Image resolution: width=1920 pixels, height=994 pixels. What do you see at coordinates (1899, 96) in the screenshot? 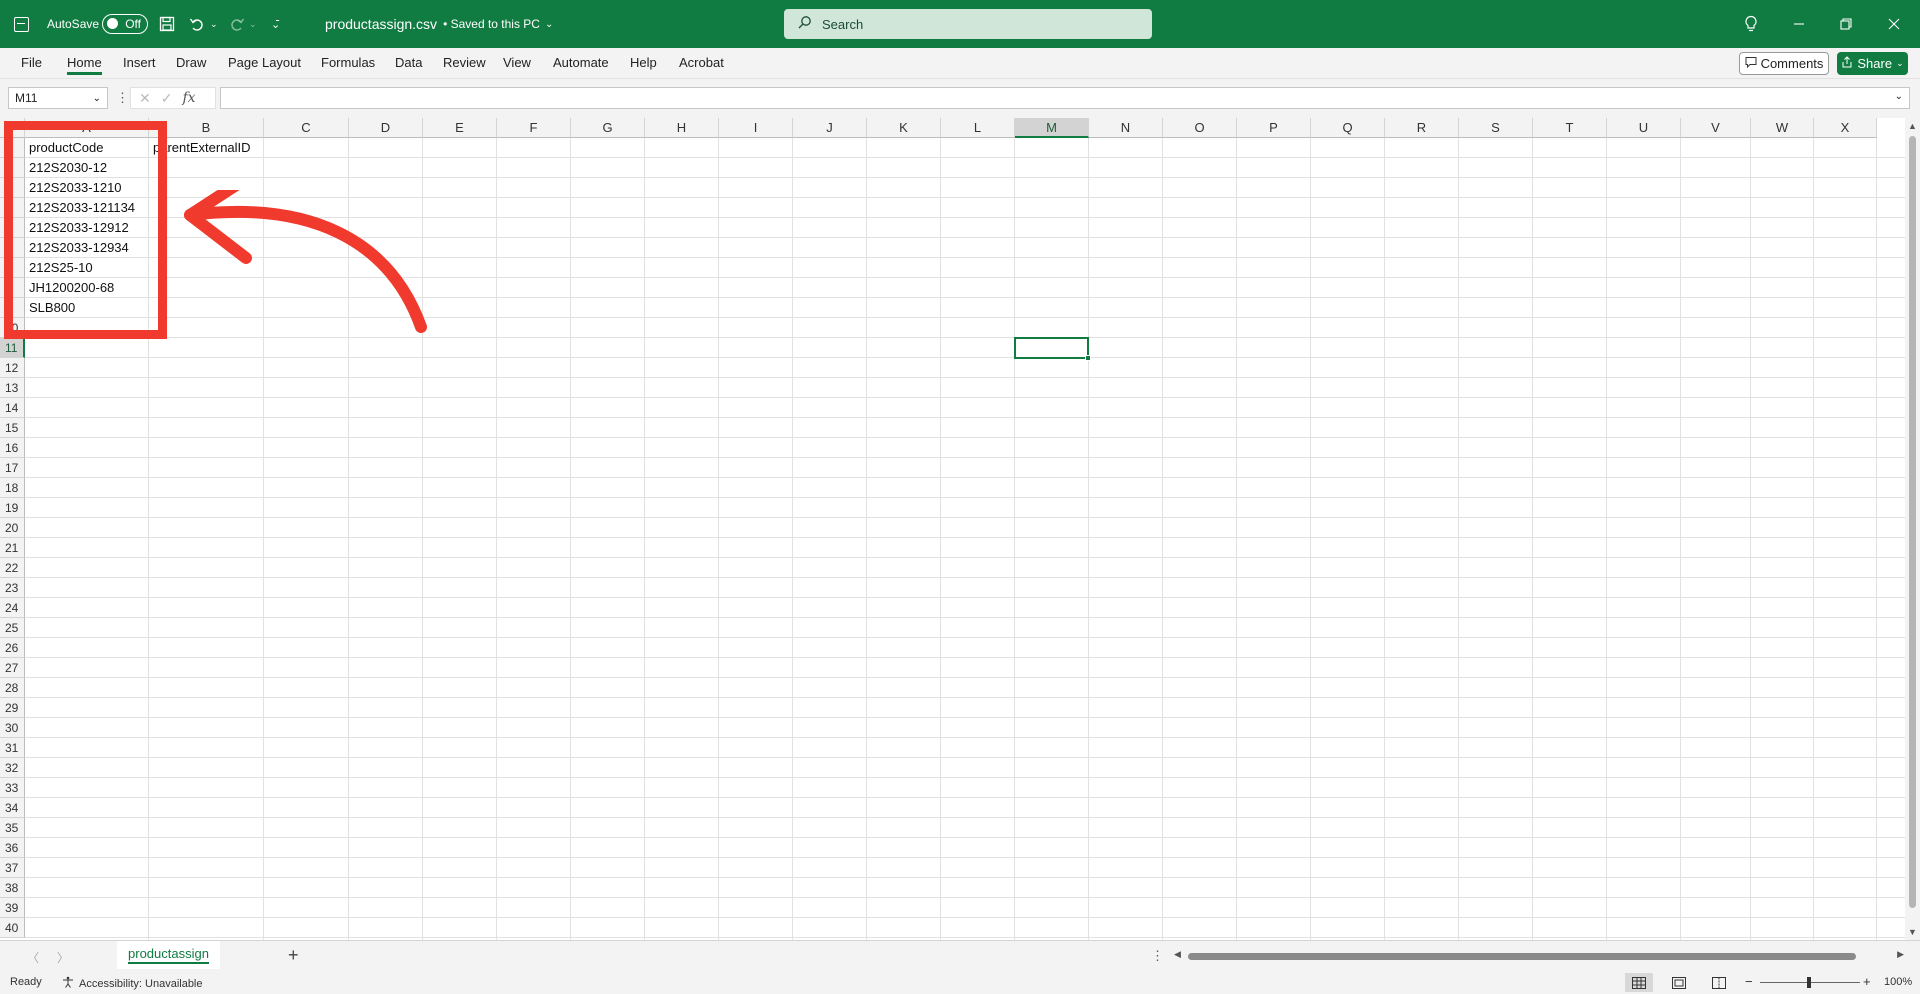
I see `expand-formula-icon: ⌄` at bounding box center [1899, 96].